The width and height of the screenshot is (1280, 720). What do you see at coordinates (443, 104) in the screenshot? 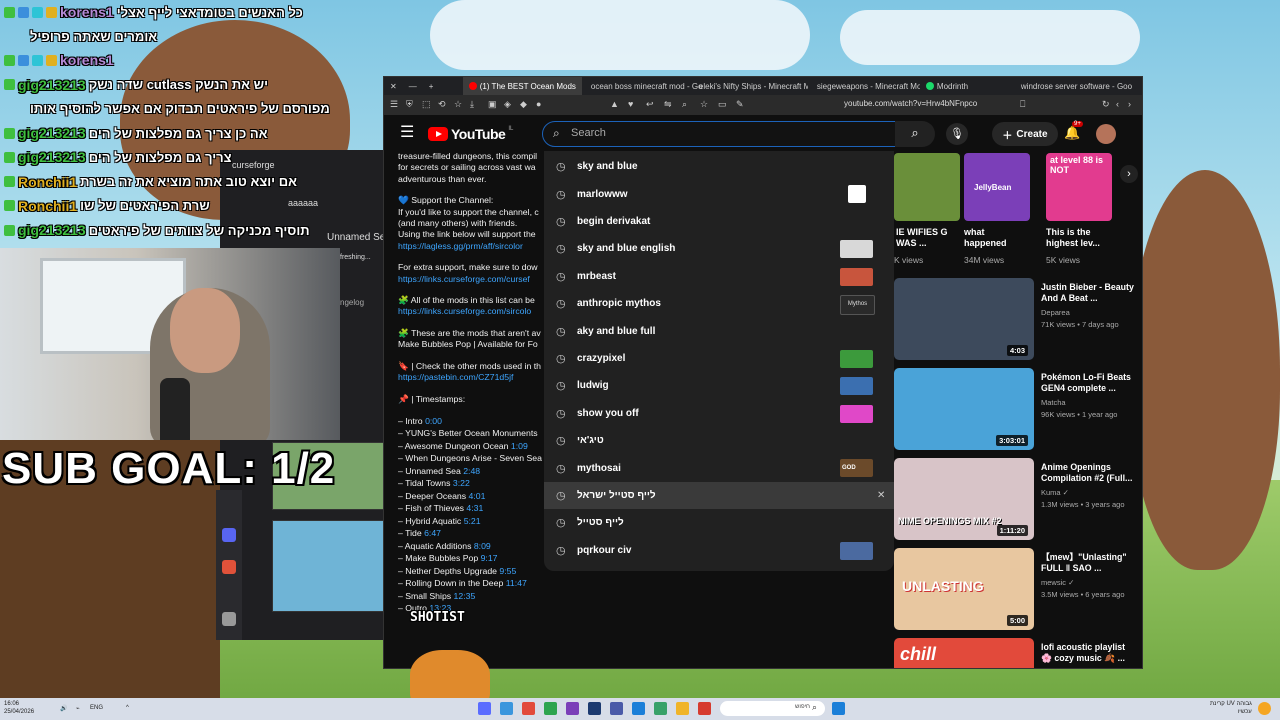
I see `history-icon: ⟲` at bounding box center [443, 104].